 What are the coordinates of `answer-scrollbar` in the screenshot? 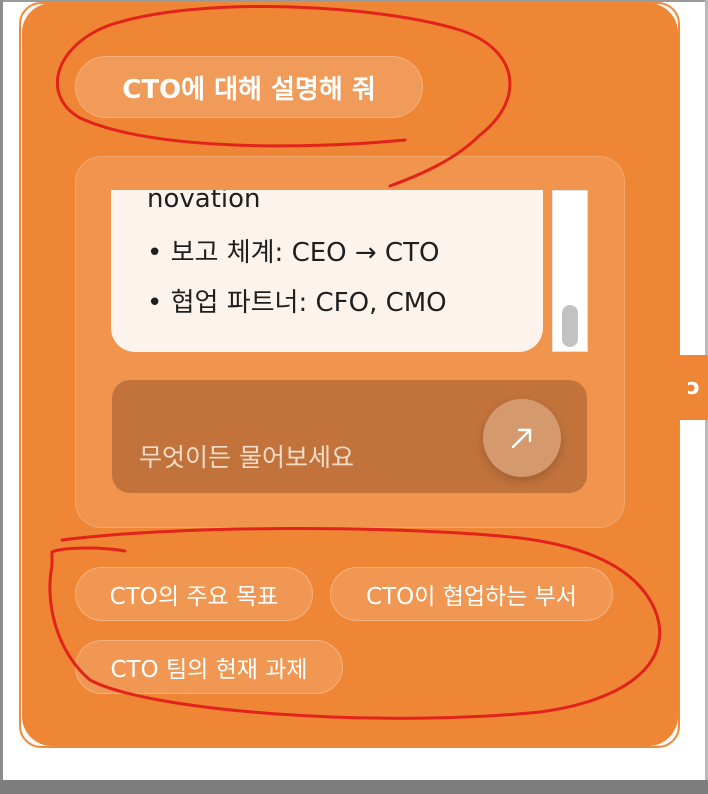 It's located at (570, 271).